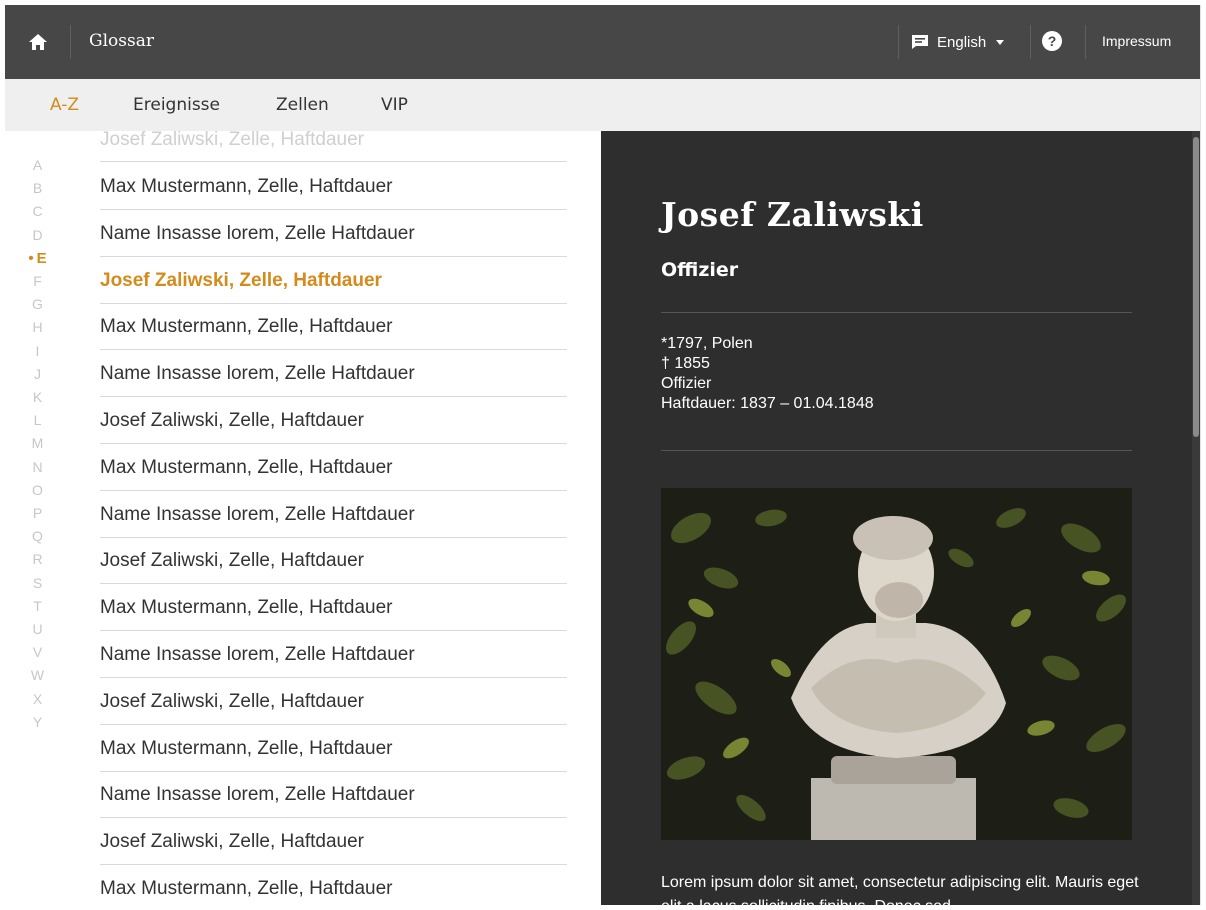 The height and width of the screenshot is (910, 1206). I want to click on app-title: Glossar, so click(121, 41).